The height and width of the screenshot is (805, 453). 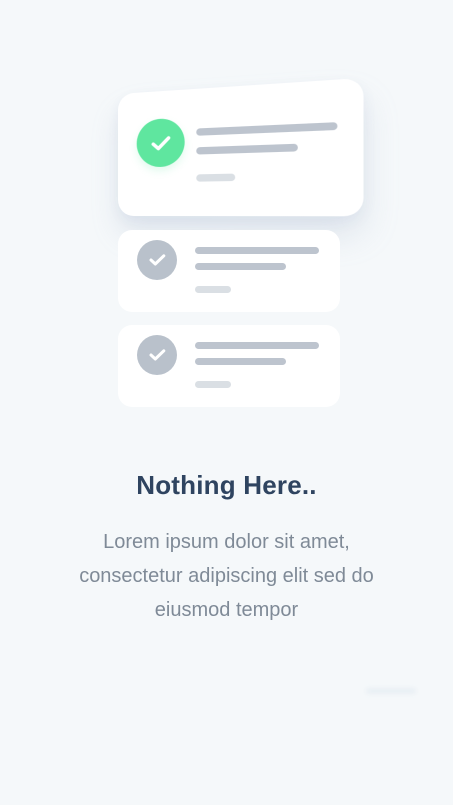 I want to click on empty-state-title: Nothing Here.., so click(x=226, y=485).